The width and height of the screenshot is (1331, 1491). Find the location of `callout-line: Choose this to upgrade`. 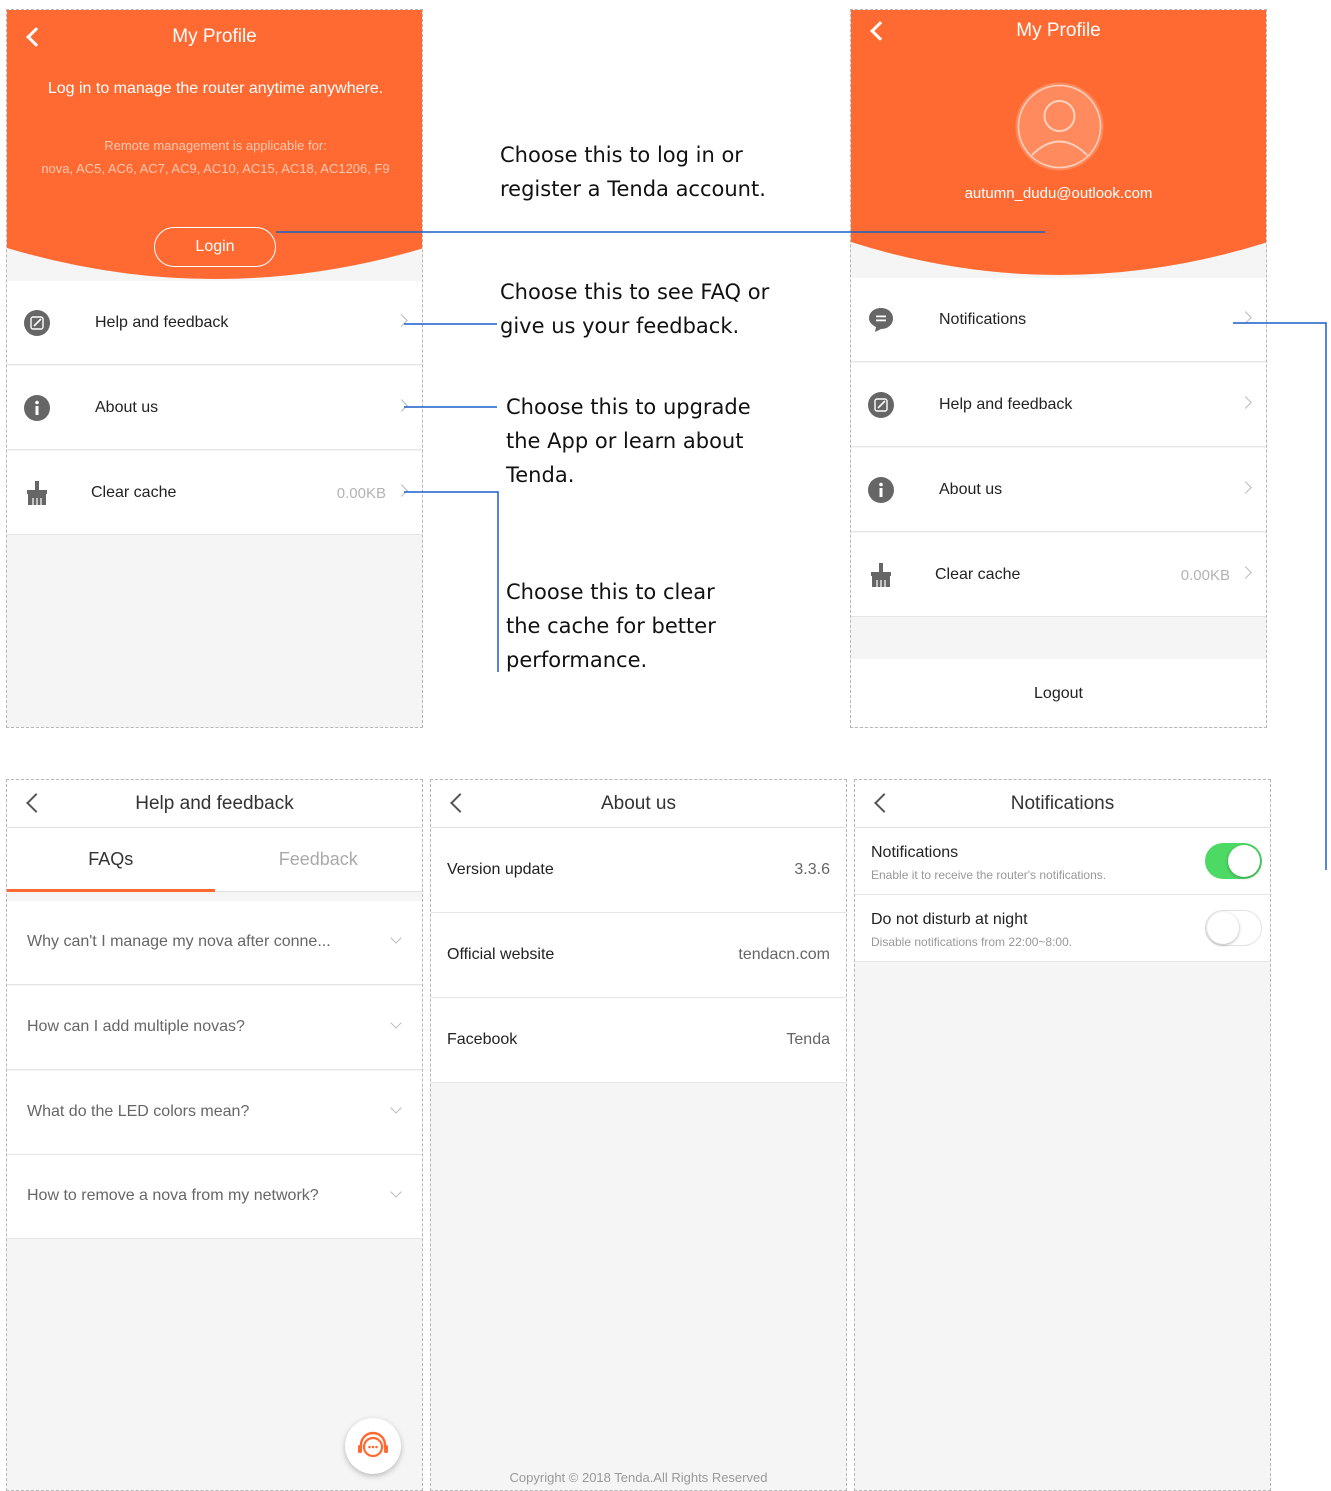

callout-line: Choose this to upgrade is located at coordinates (628, 407).